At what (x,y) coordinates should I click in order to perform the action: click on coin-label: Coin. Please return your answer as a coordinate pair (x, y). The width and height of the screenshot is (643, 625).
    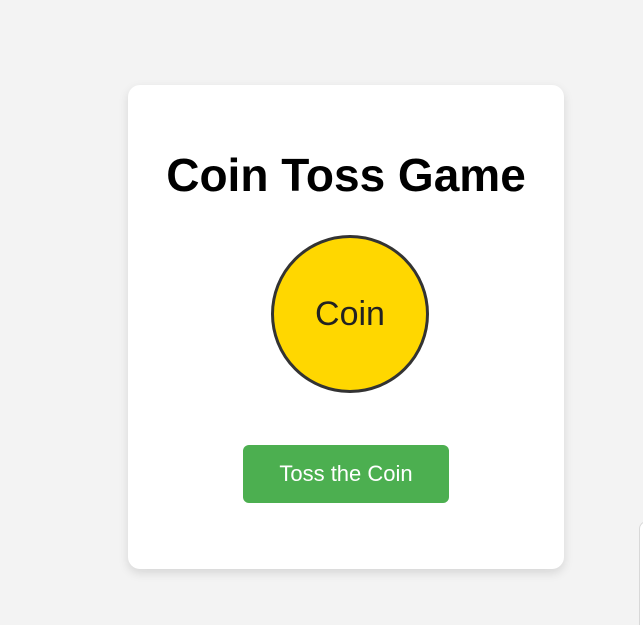
    Looking at the image, I should click on (350, 313).